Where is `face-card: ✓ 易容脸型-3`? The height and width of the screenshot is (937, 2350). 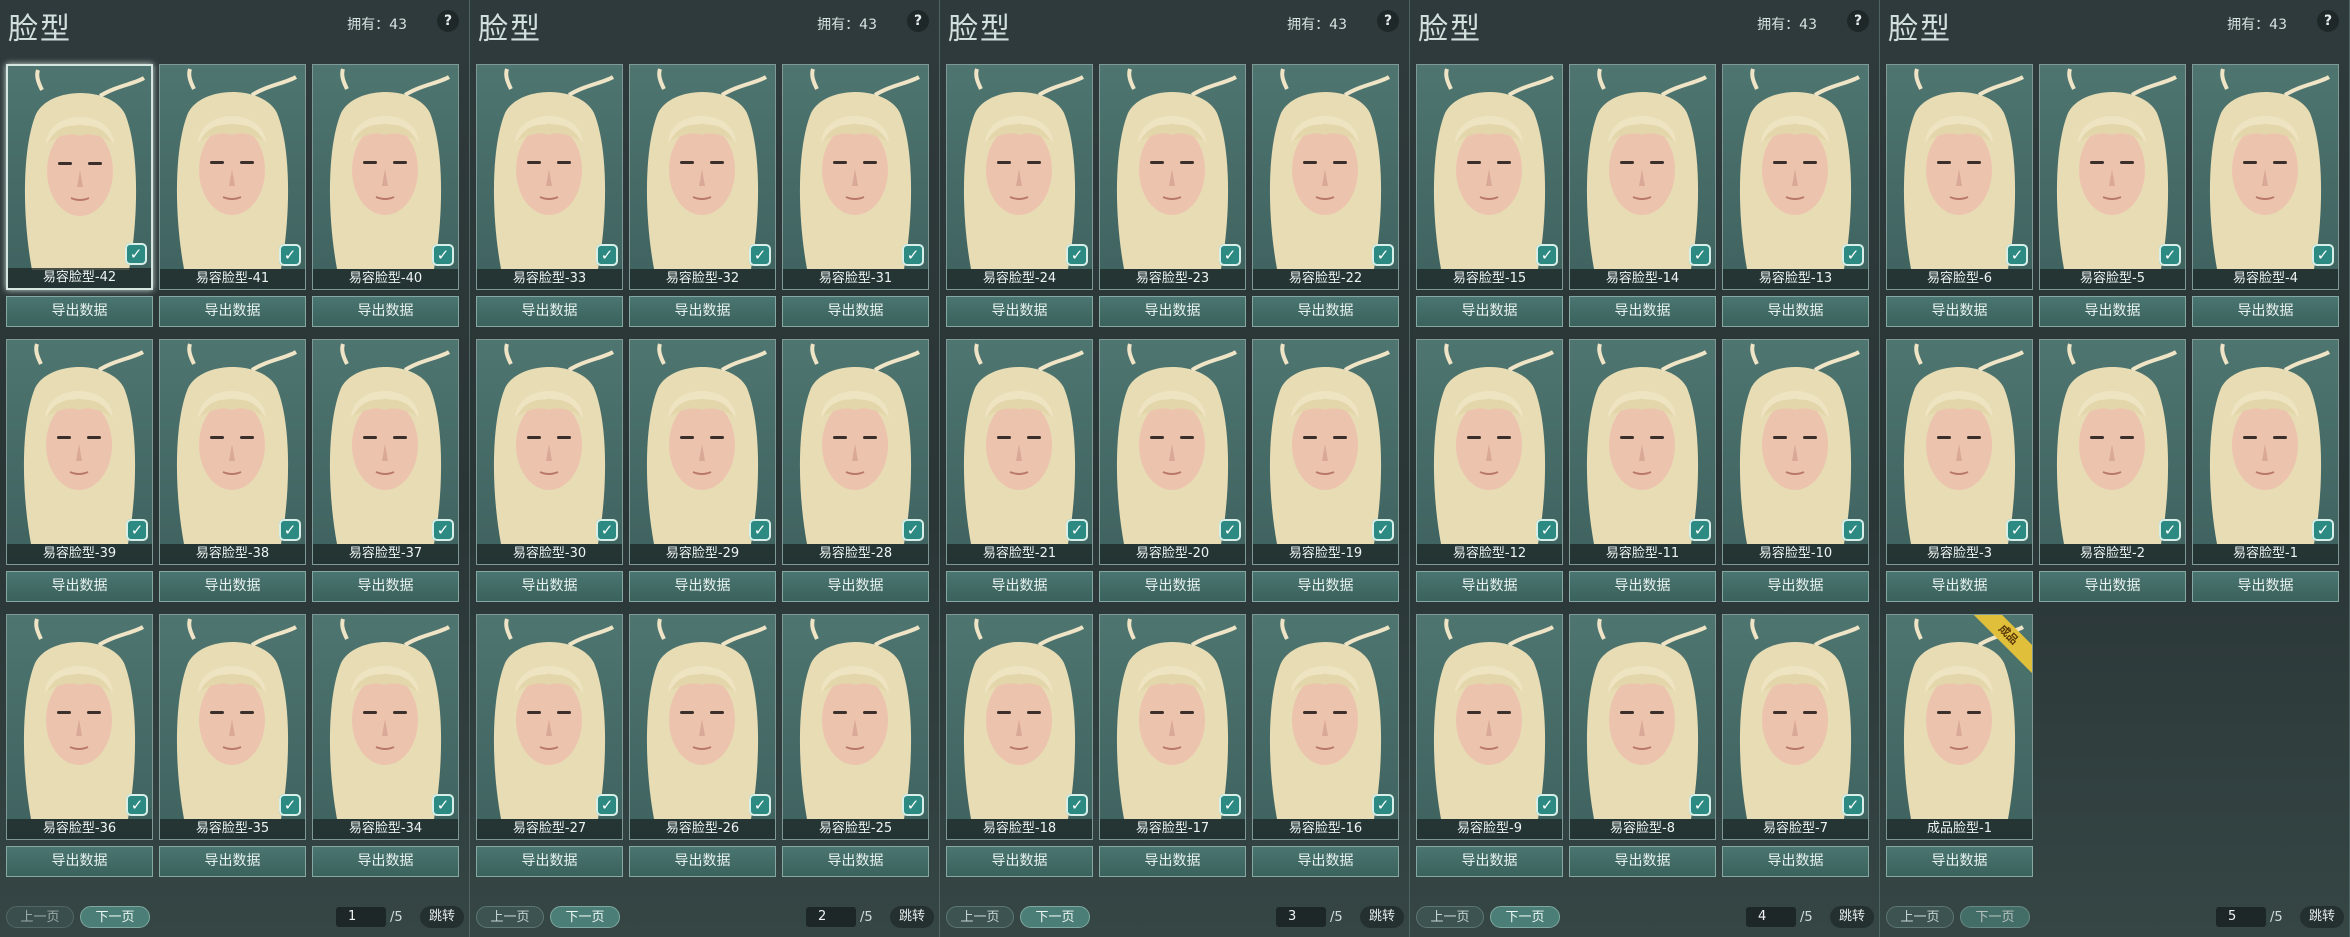 face-card: ✓ 易容脸型-3 is located at coordinates (1959, 452).